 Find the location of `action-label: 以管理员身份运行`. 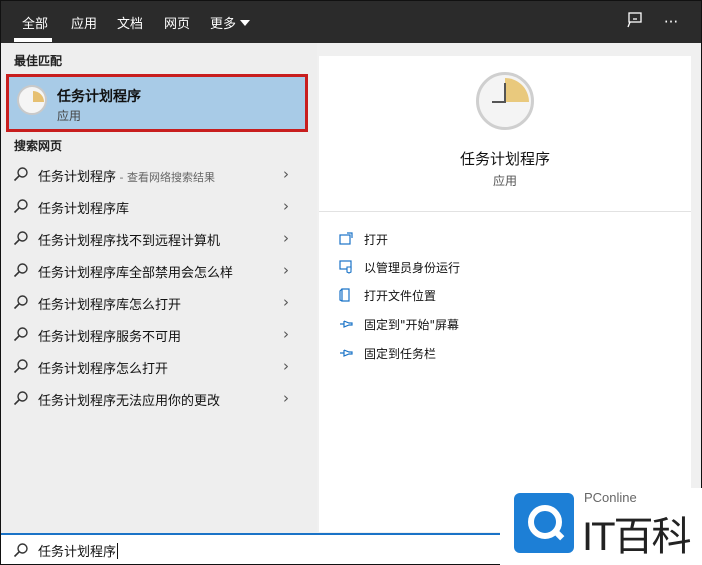

action-label: 以管理员身份运行 is located at coordinates (412, 268).